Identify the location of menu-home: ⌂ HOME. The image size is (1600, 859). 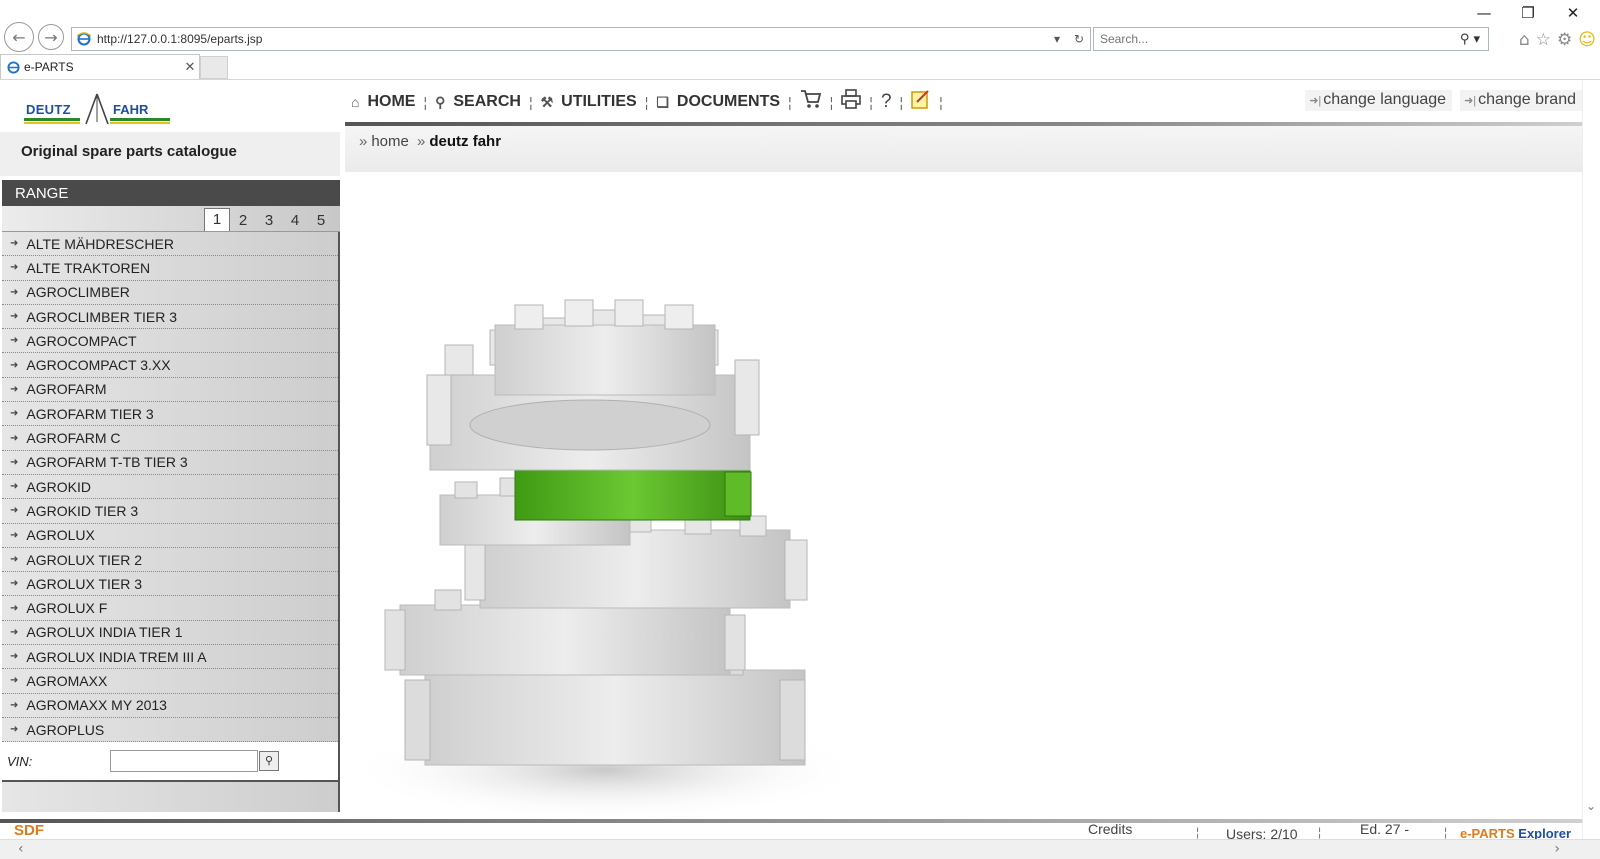
(383, 102).